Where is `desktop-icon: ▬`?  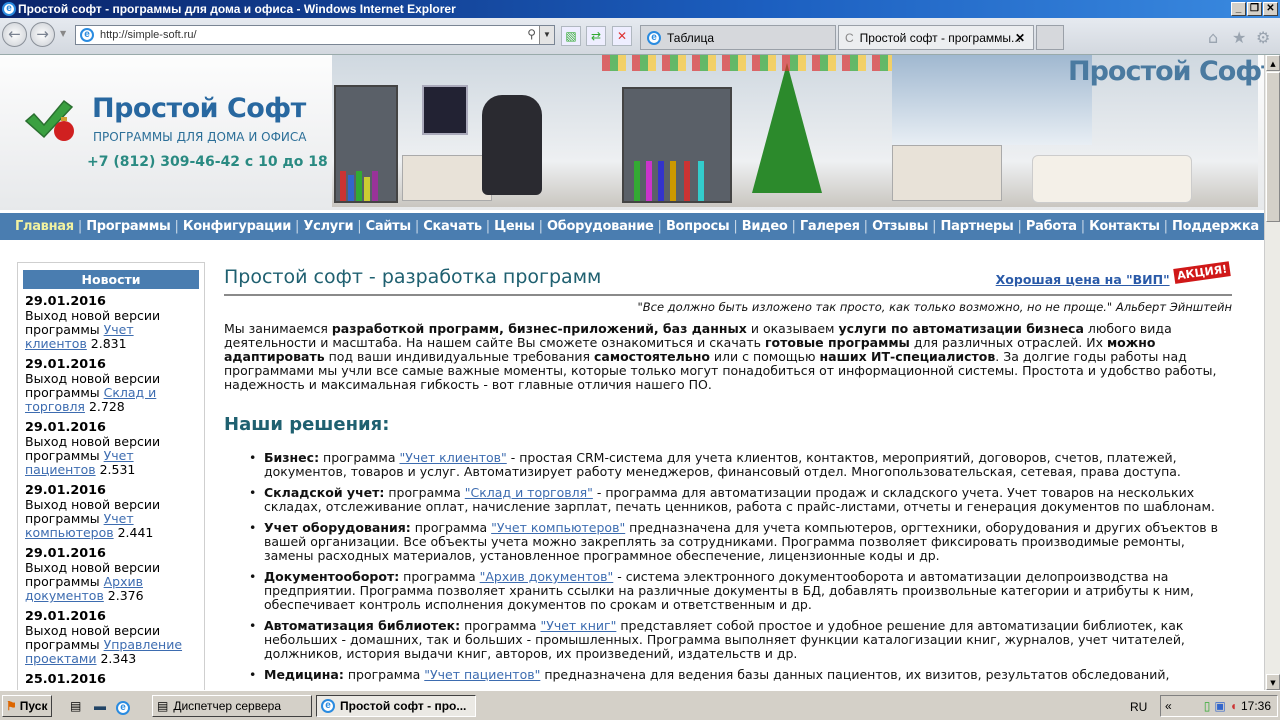 desktop-icon: ▬ is located at coordinates (100, 706).